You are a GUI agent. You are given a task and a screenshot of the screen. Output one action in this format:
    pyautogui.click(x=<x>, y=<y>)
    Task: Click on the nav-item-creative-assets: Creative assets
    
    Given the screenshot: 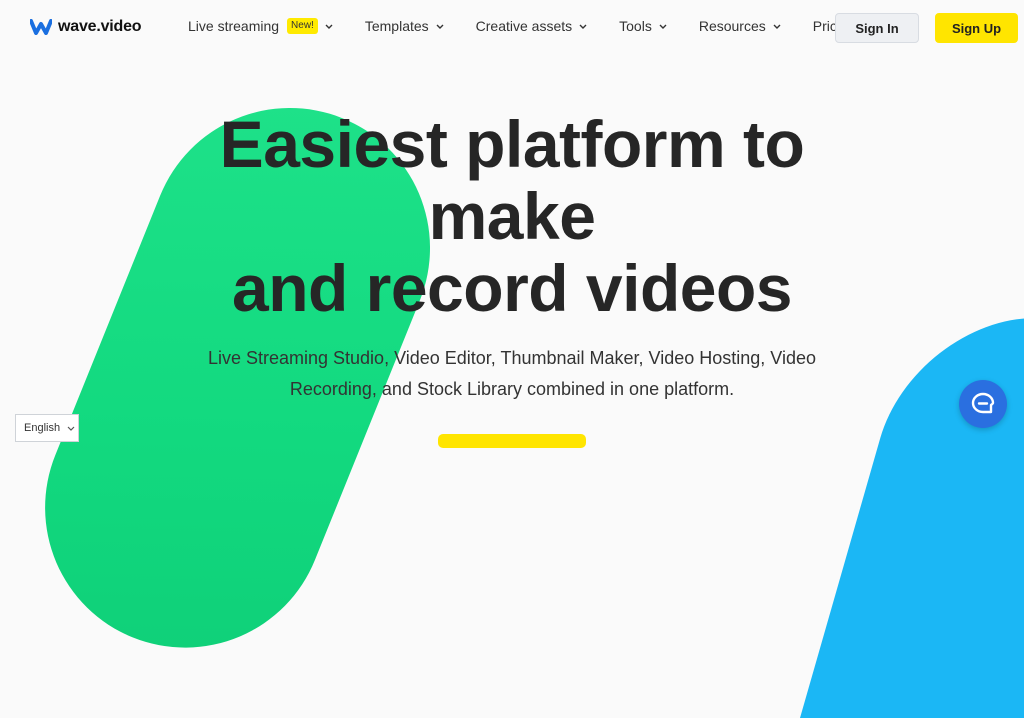 What is the action you would take?
    pyautogui.click(x=532, y=26)
    